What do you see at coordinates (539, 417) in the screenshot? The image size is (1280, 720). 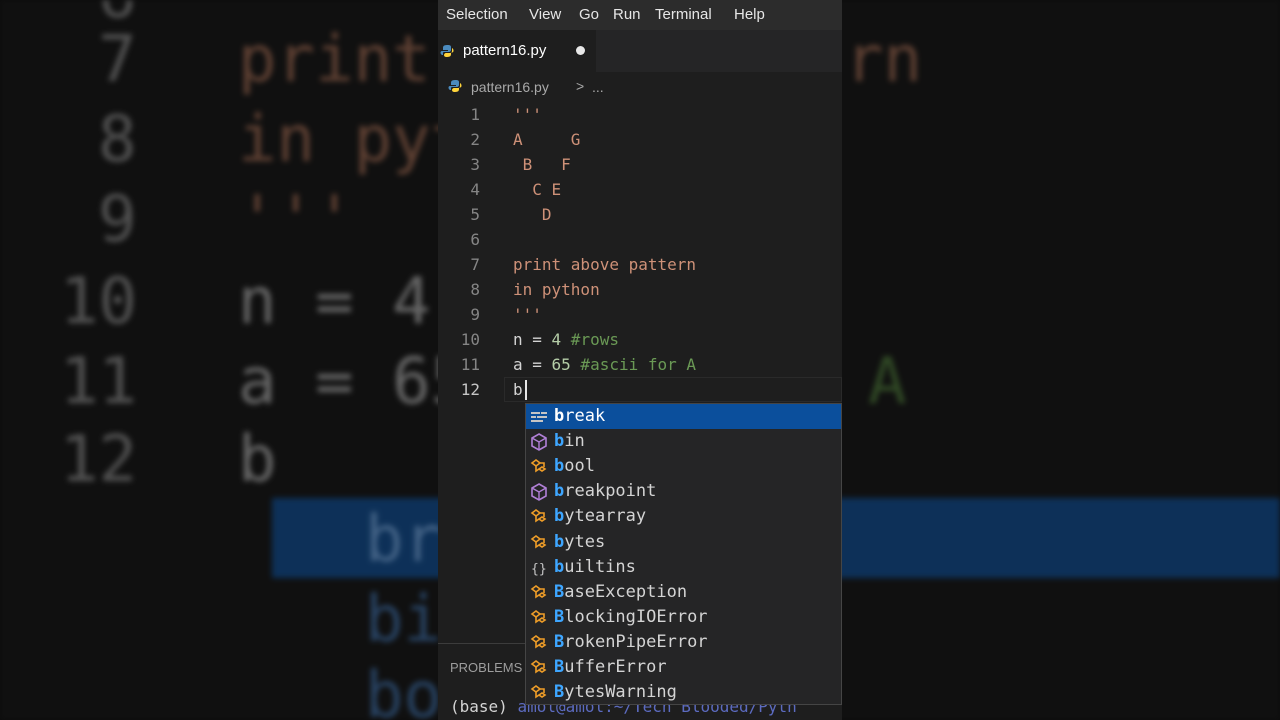 I see `keyword-icon` at bounding box center [539, 417].